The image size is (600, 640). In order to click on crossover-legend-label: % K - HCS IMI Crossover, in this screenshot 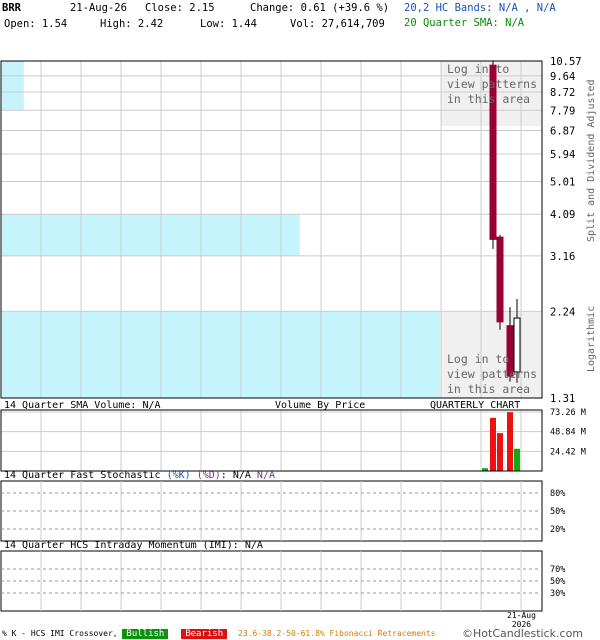, I will do `click(60, 633)`.